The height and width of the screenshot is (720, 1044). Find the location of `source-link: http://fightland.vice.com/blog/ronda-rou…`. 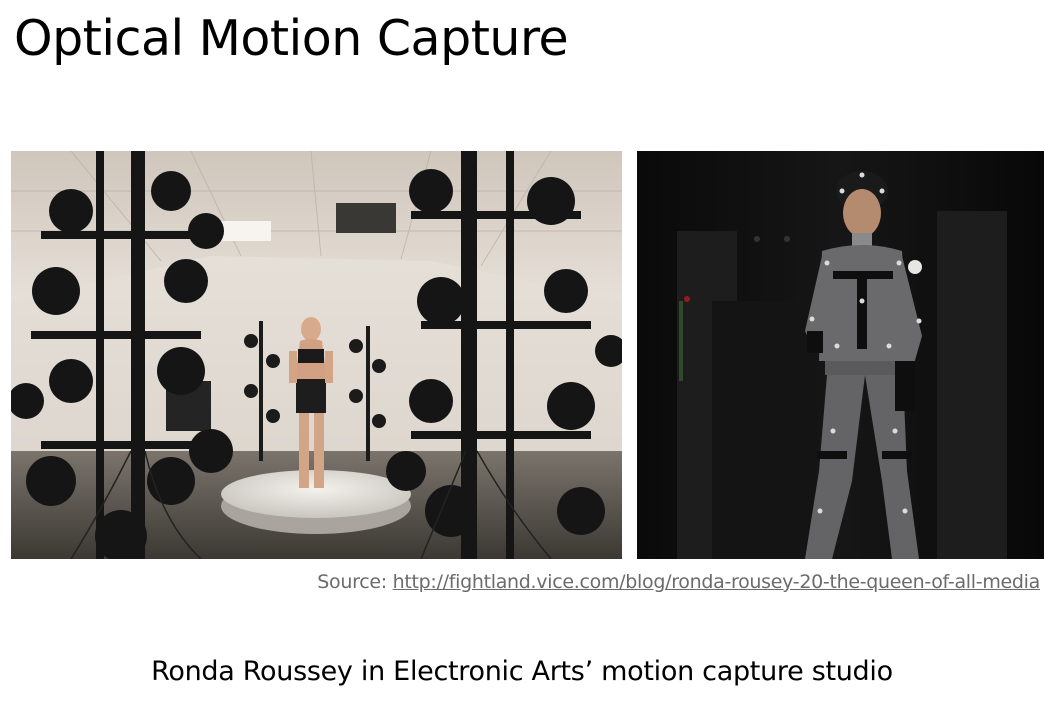

source-link: http://fightland.vice.com/blog/ronda-rou… is located at coordinates (717, 582).